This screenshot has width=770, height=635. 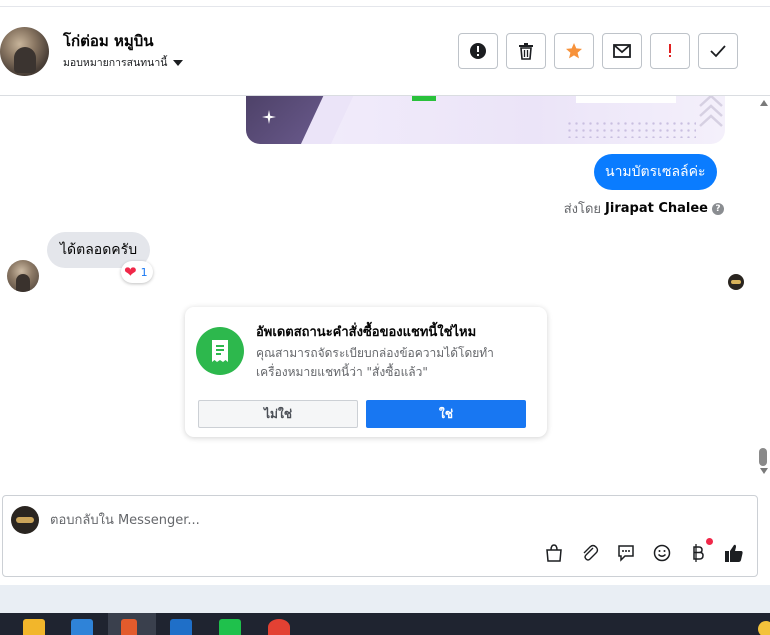 I want to click on follow-up-button, so click(x=670, y=51).